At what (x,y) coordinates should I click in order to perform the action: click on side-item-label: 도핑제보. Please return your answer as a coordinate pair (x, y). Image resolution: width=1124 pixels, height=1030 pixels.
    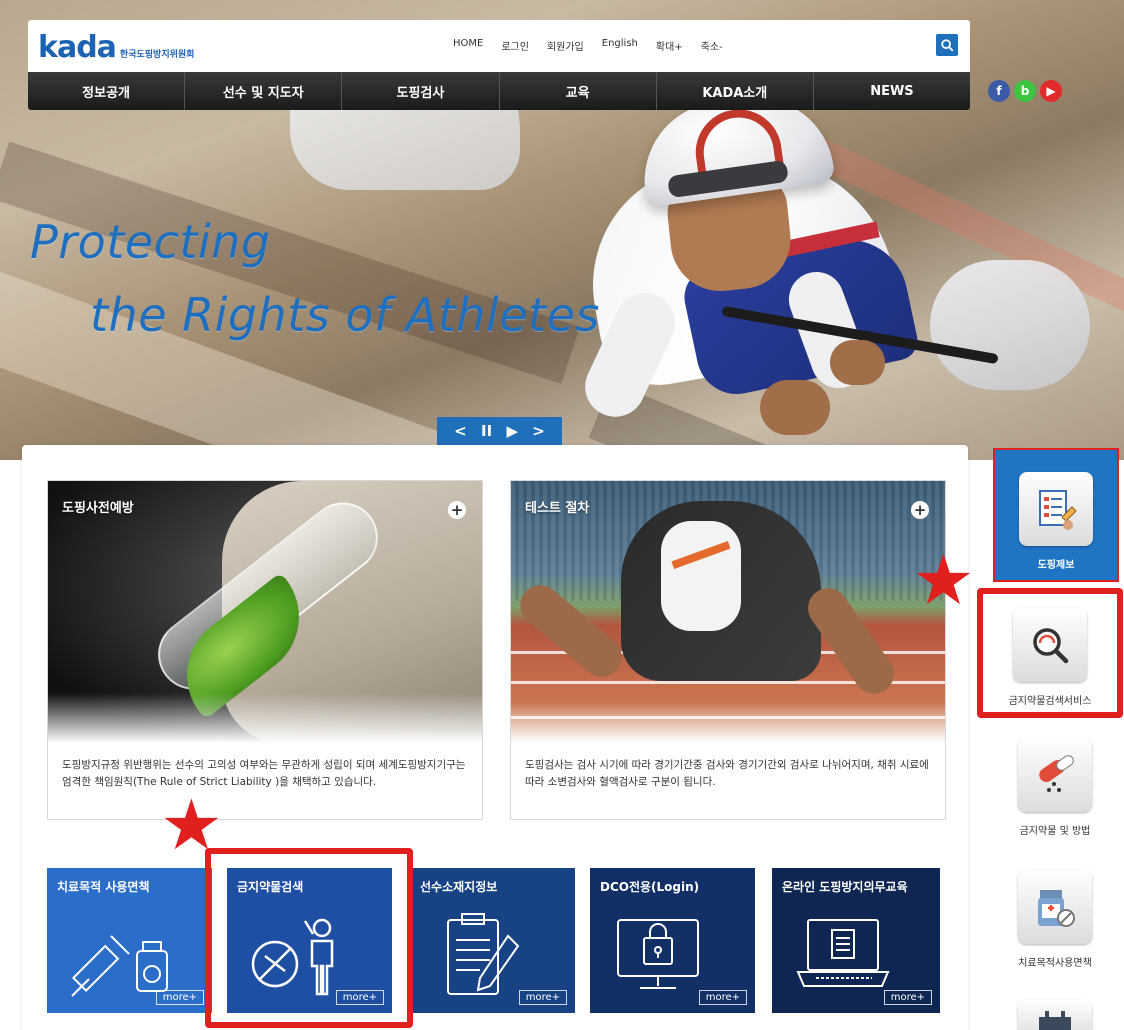
    Looking at the image, I should click on (1056, 565).